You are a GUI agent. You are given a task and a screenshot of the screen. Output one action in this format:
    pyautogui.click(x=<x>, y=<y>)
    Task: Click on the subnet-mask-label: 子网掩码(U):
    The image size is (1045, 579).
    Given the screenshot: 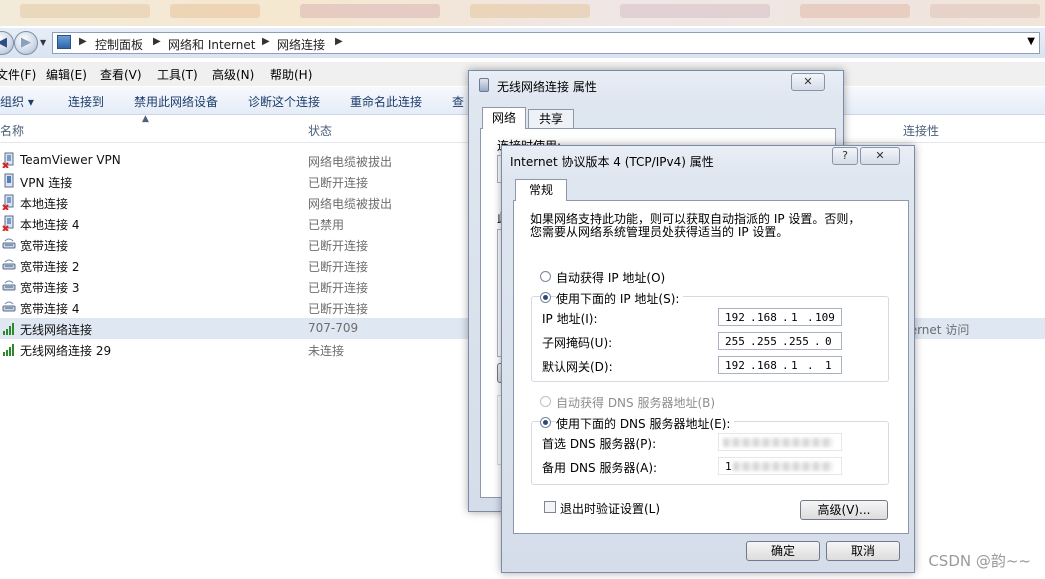 What is the action you would take?
    pyautogui.click(x=577, y=343)
    